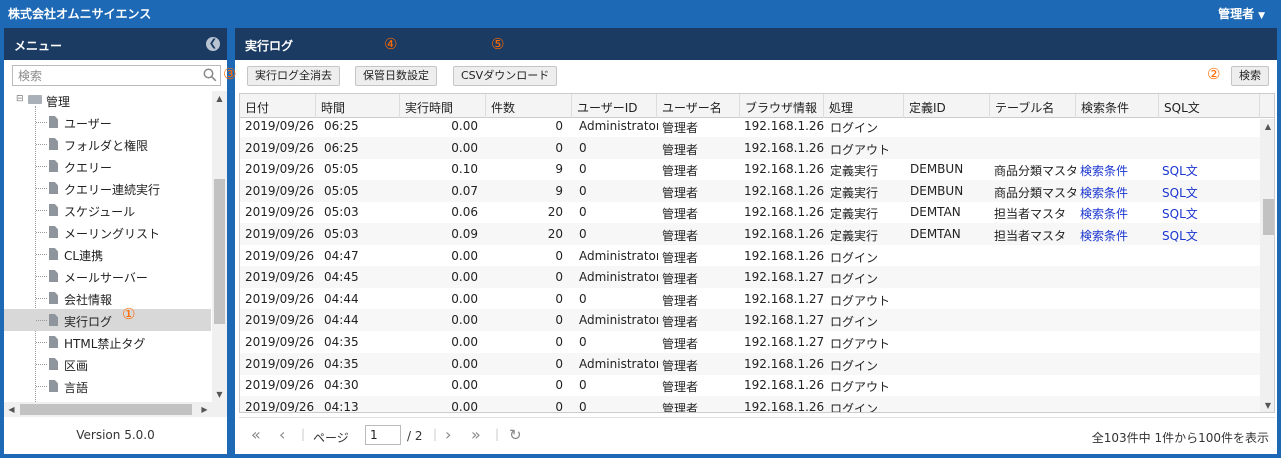  Describe the element at coordinates (293, 76) in the screenshot. I see `clear-log-button: 実行ログ全消去` at that location.